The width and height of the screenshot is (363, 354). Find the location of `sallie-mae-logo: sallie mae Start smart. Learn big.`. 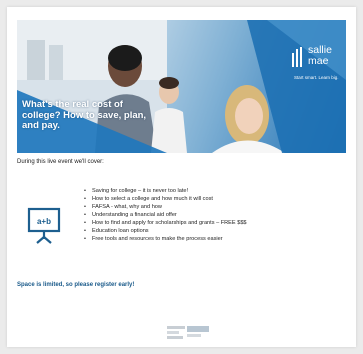

sallie-mae-logo: sallie mae Start smart. Learn big. is located at coordinates (318, 66).